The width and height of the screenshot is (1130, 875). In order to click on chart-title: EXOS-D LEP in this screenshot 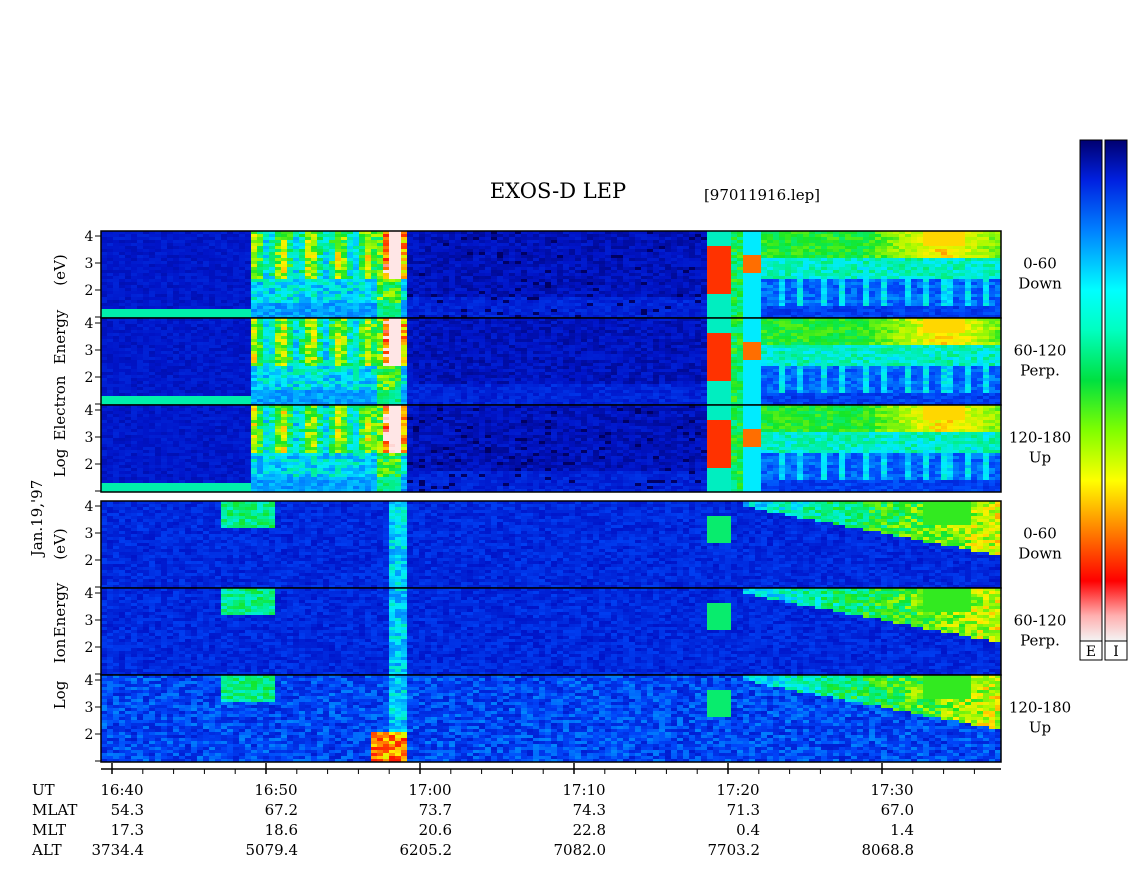, I will do `click(558, 191)`.